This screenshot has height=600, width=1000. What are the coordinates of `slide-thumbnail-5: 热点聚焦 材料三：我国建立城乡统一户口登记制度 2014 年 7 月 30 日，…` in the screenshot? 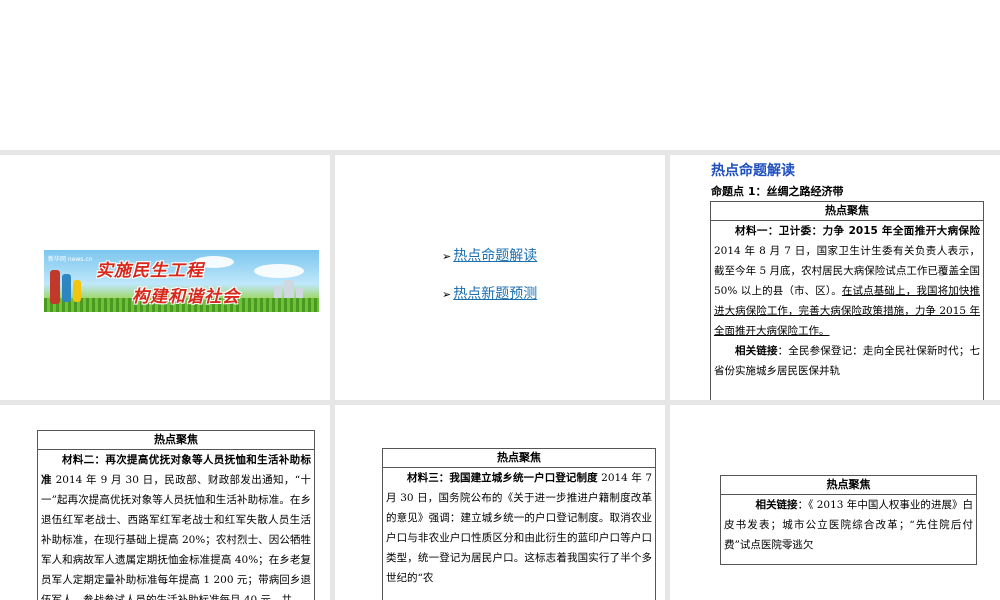 It's located at (500, 502).